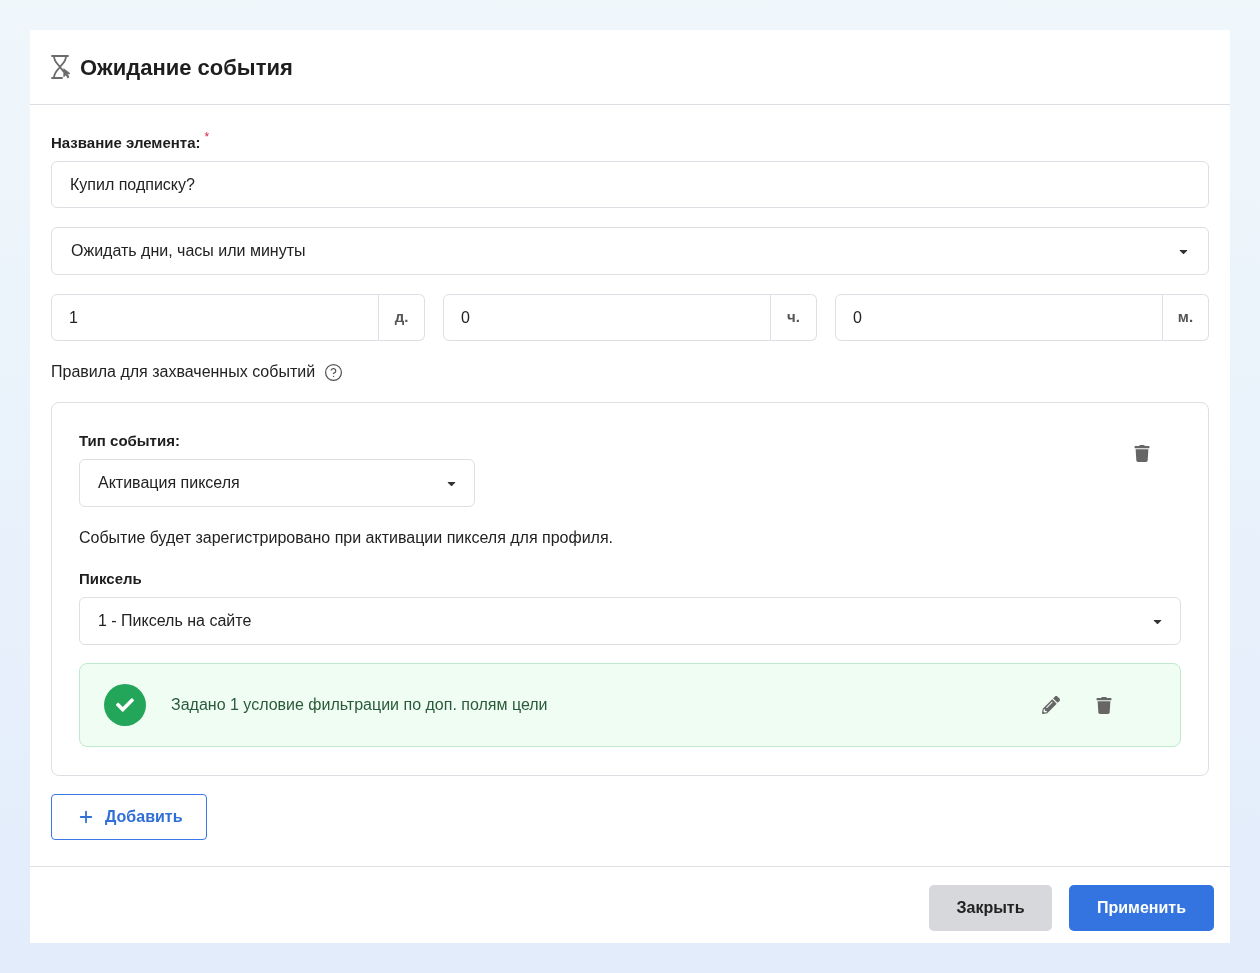  What do you see at coordinates (794, 317) in the screenshot?
I see `unit-label: ч.` at bounding box center [794, 317].